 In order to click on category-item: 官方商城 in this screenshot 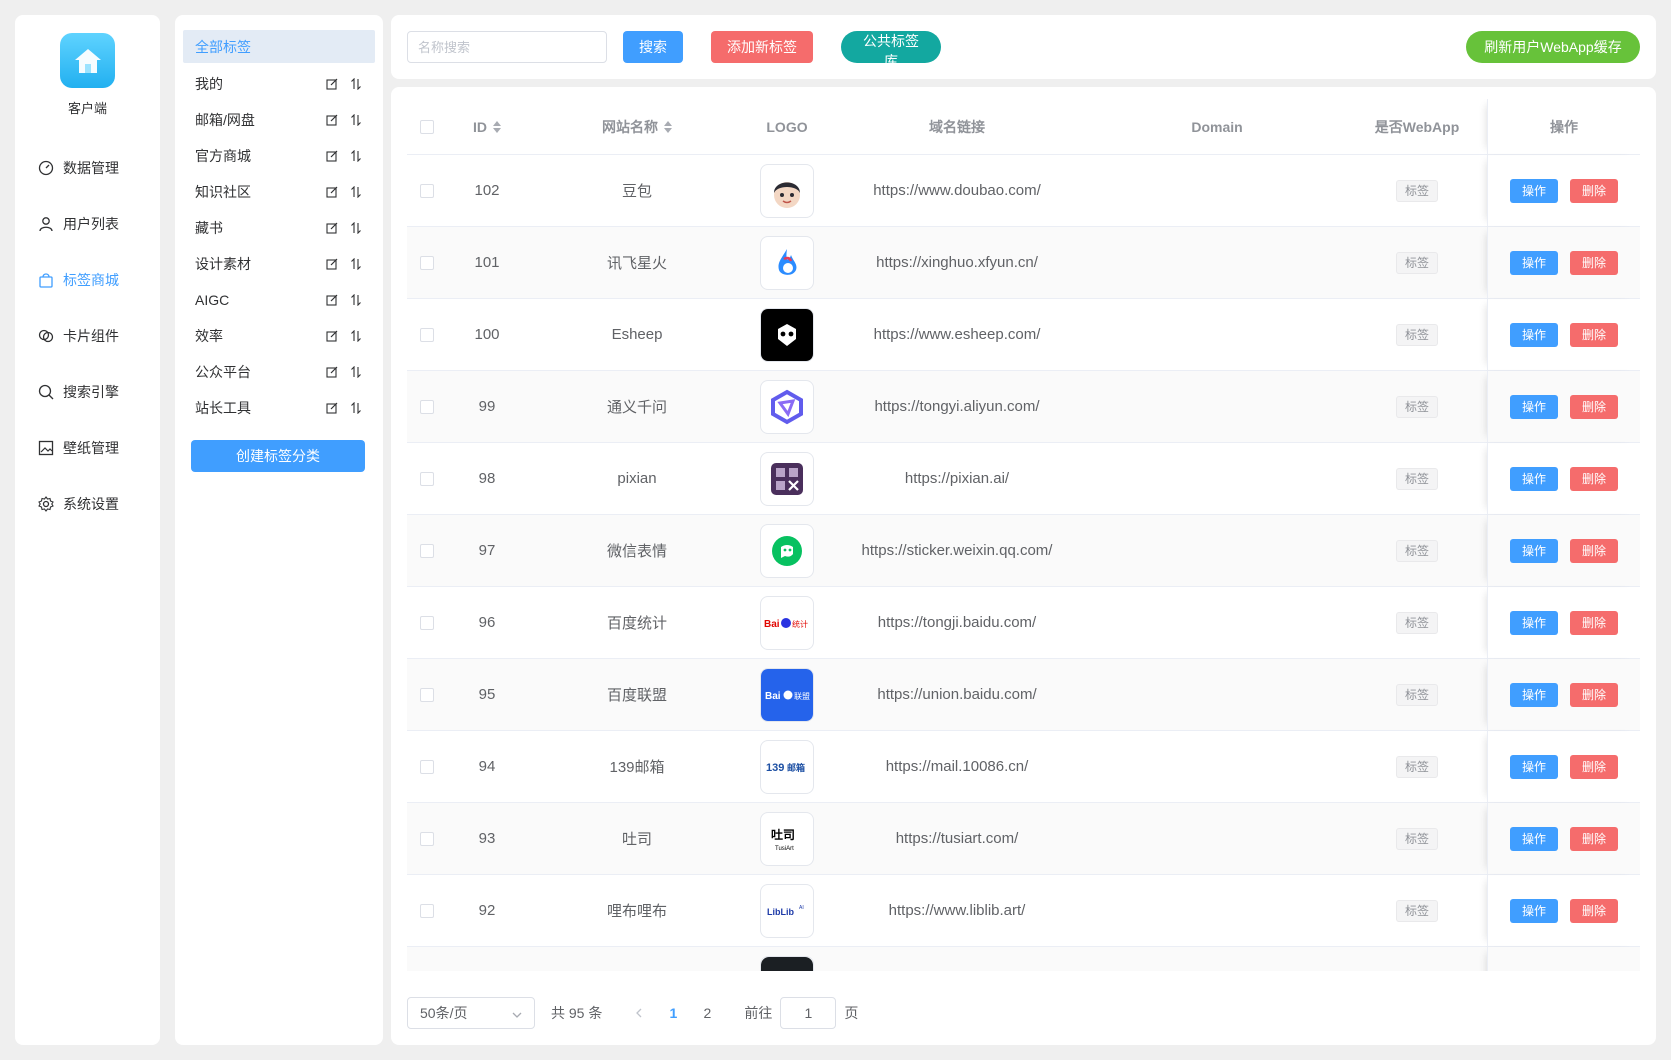, I will do `click(279, 156)`.